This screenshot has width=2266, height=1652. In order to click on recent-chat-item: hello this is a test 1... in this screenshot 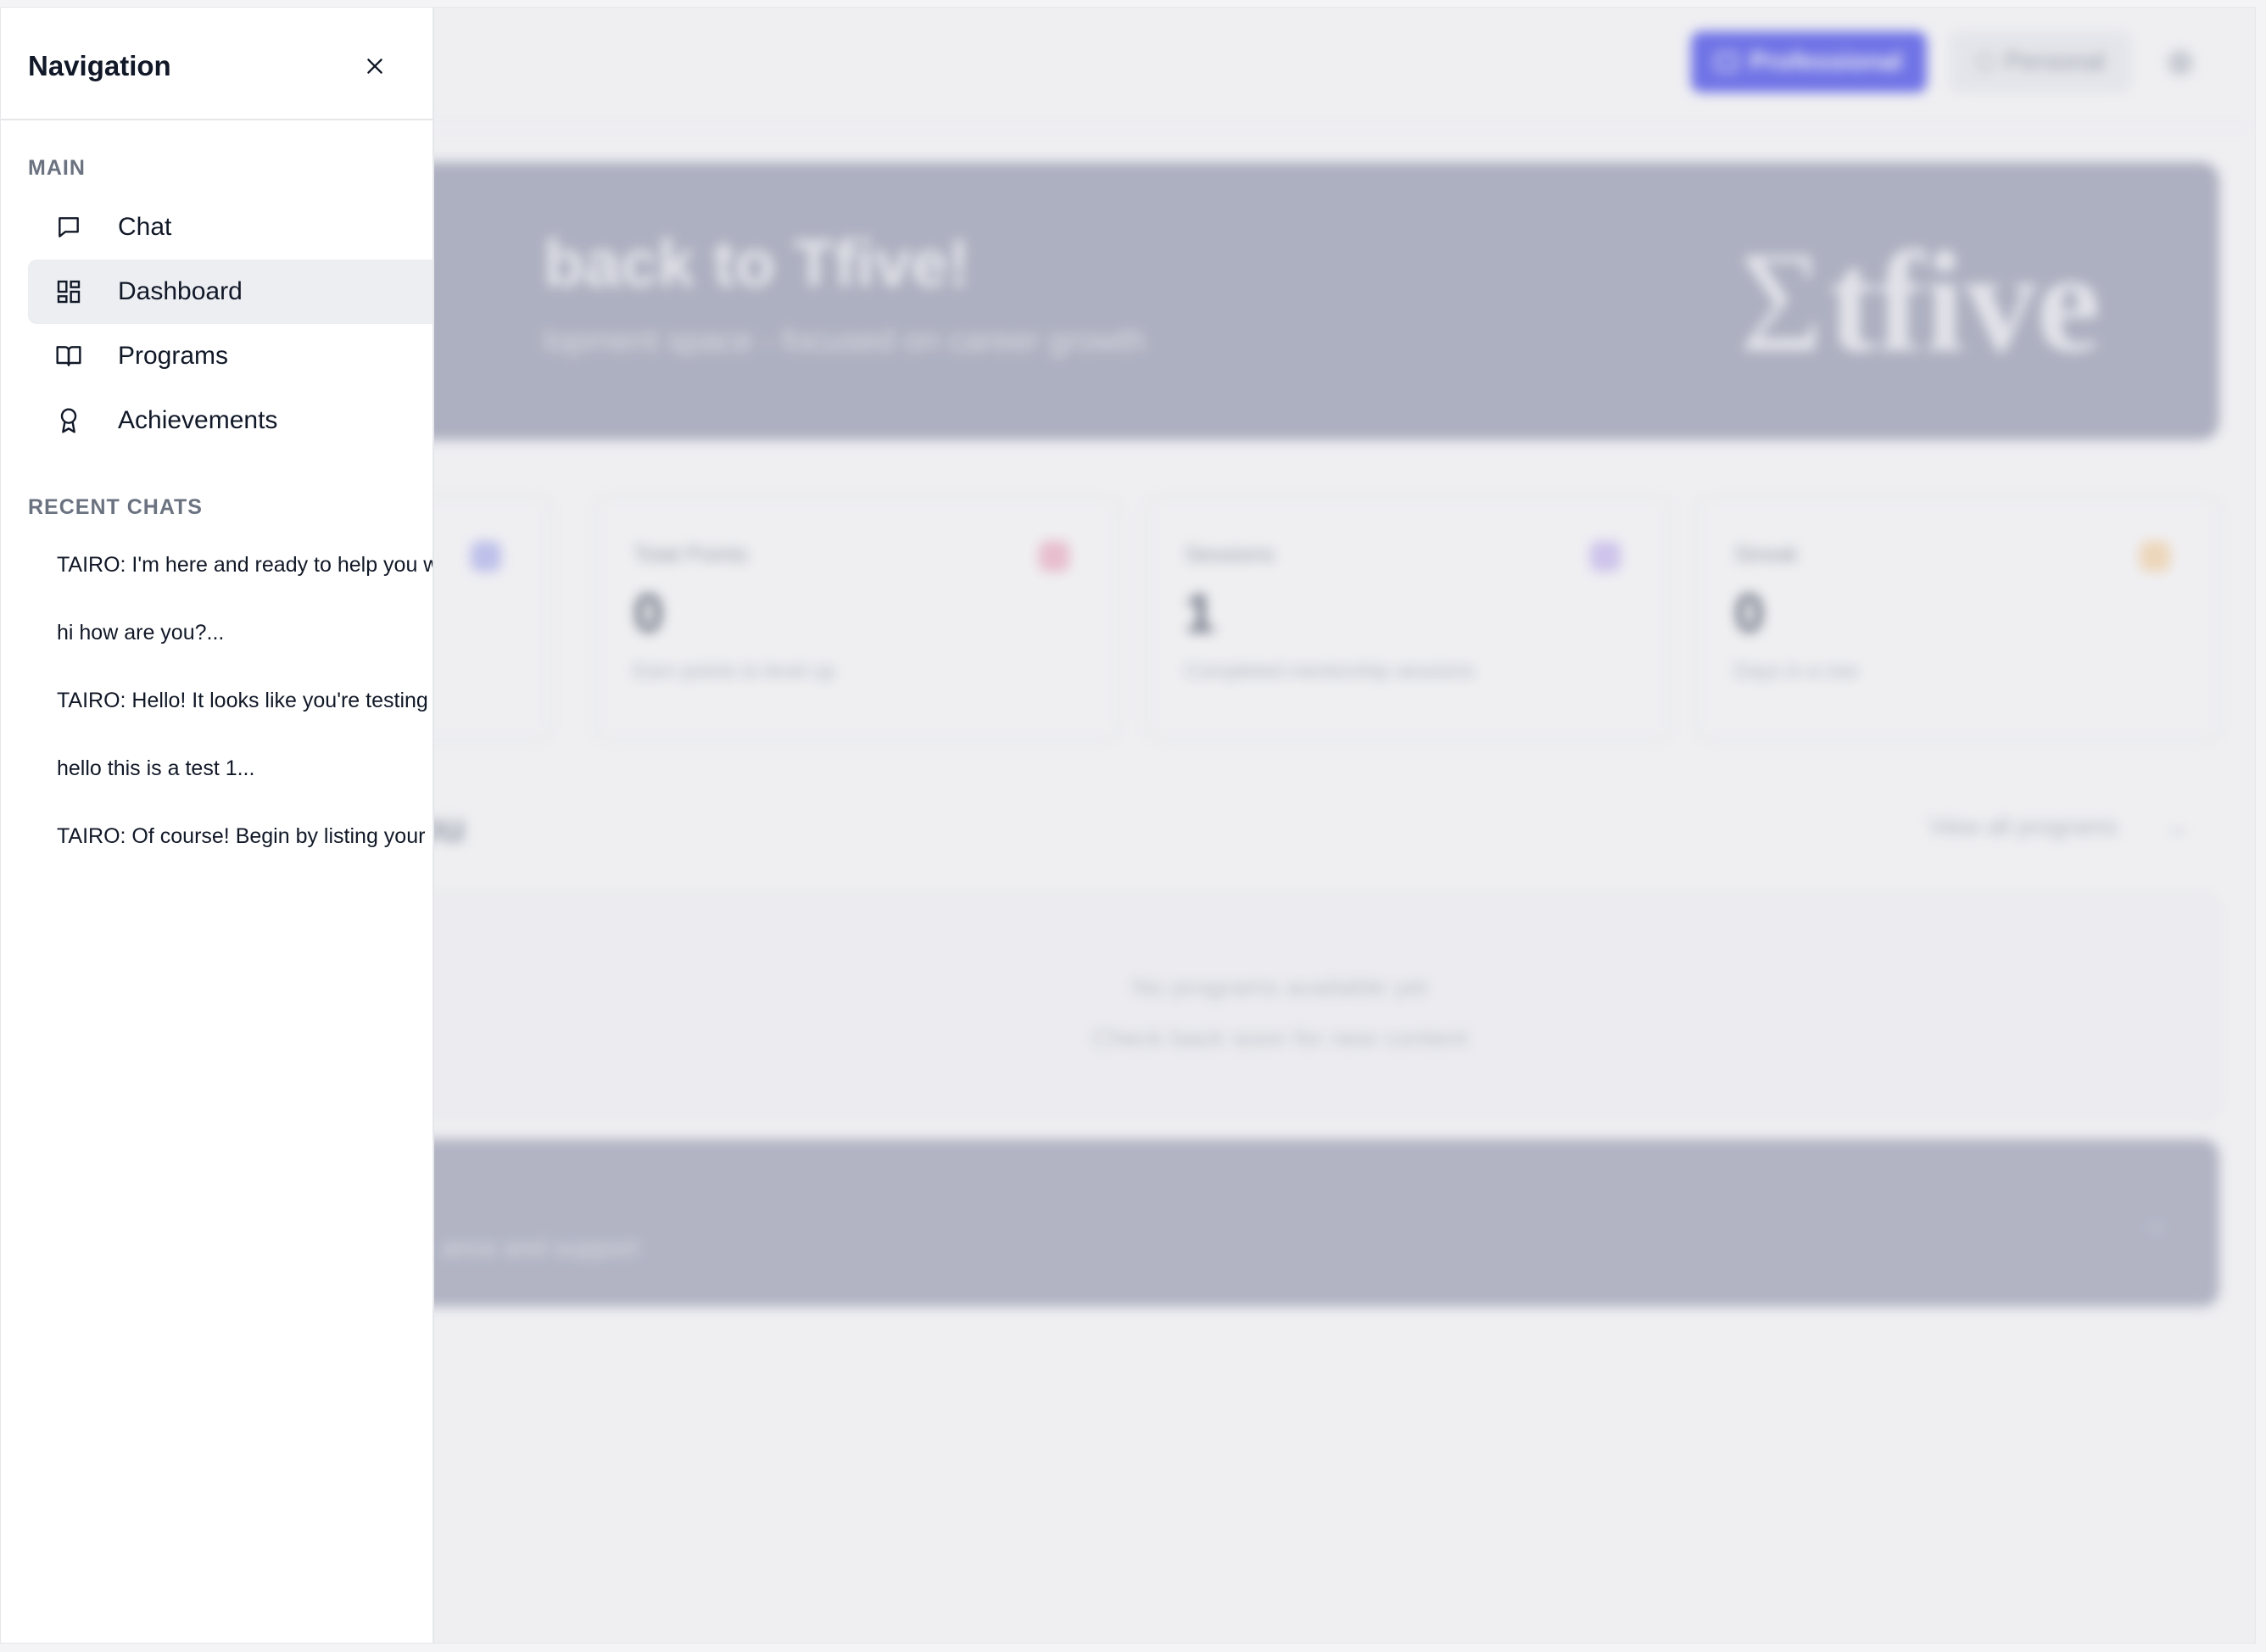, I will do `click(245, 768)`.